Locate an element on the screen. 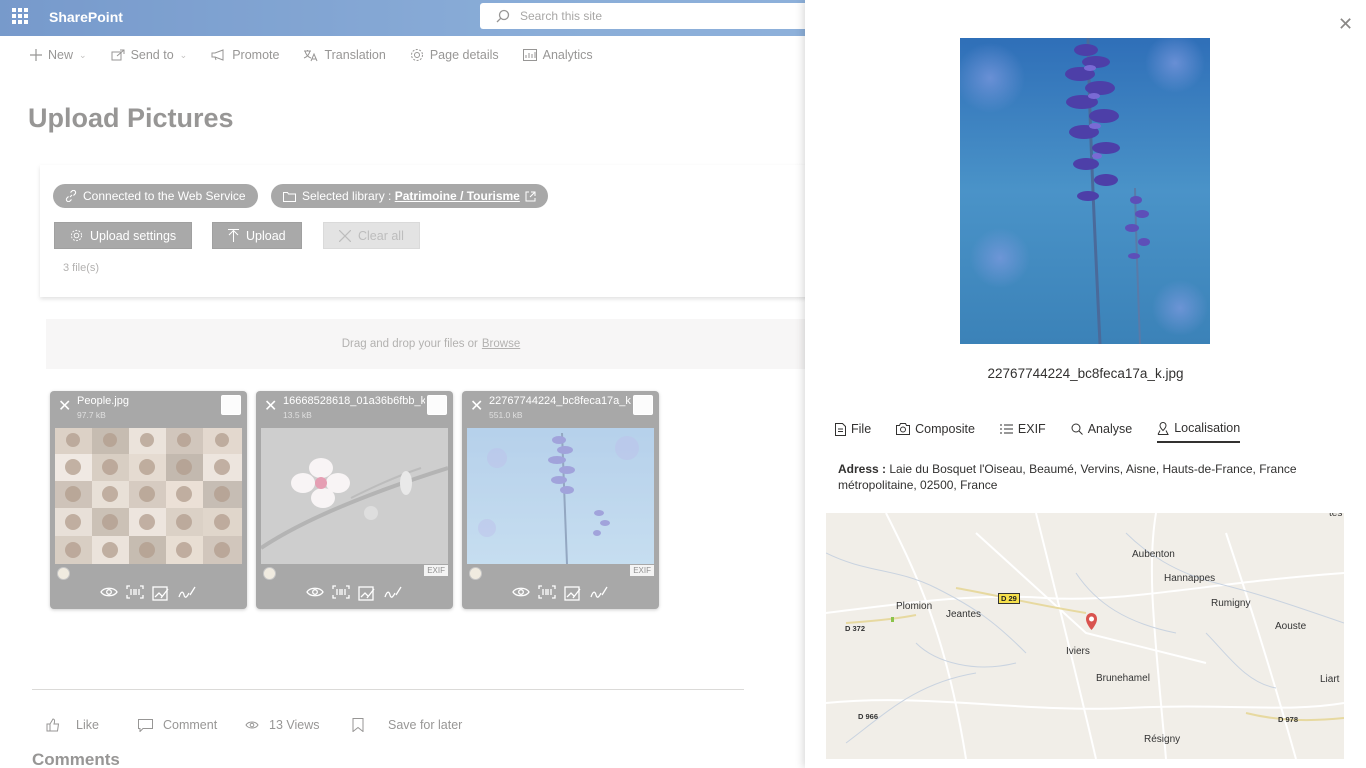  app-launcher-icon is located at coordinates (20, 16).